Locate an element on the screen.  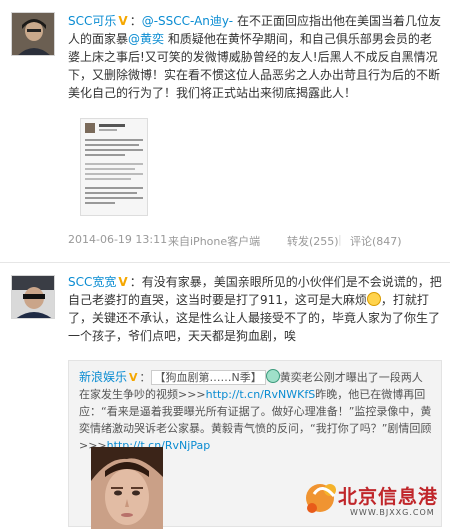
site-watermark-logo: 北京信息港 WWW.BJXXG.COM is located at coordinates (374, 500).